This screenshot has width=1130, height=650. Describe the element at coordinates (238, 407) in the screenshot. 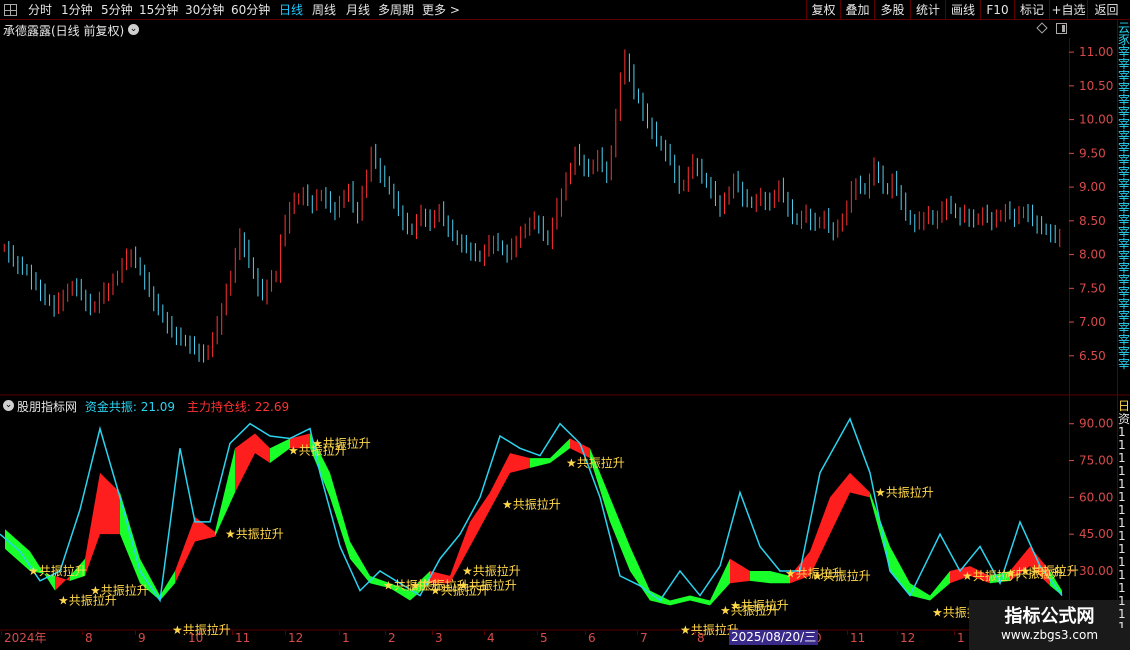

I see `indicator-line2-value: 主力持仓线: 22.69` at that location.